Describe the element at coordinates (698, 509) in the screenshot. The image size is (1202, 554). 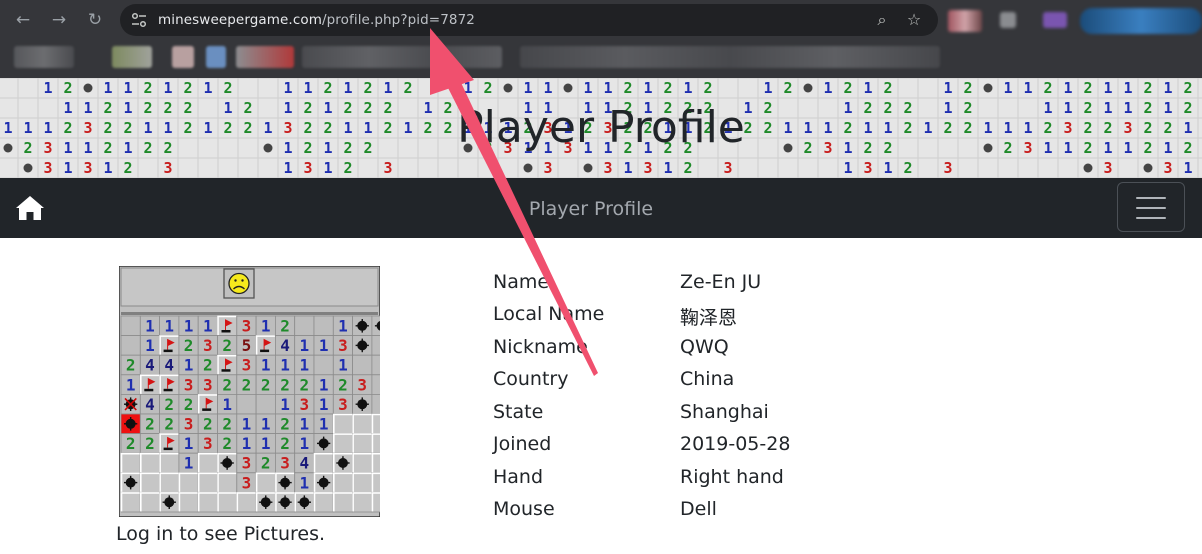
I see `field-value: Dell` at that location.